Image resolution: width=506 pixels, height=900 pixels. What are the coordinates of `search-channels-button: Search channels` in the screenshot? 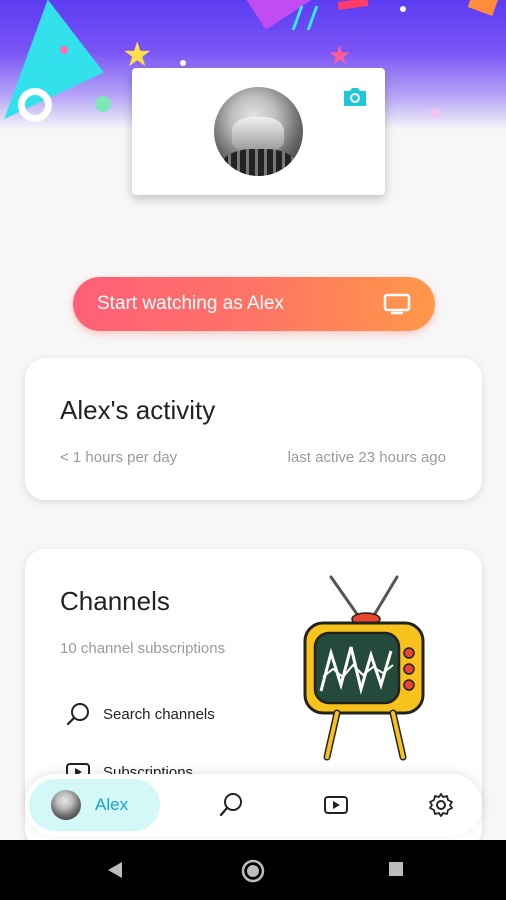 It's located at (140, 714).